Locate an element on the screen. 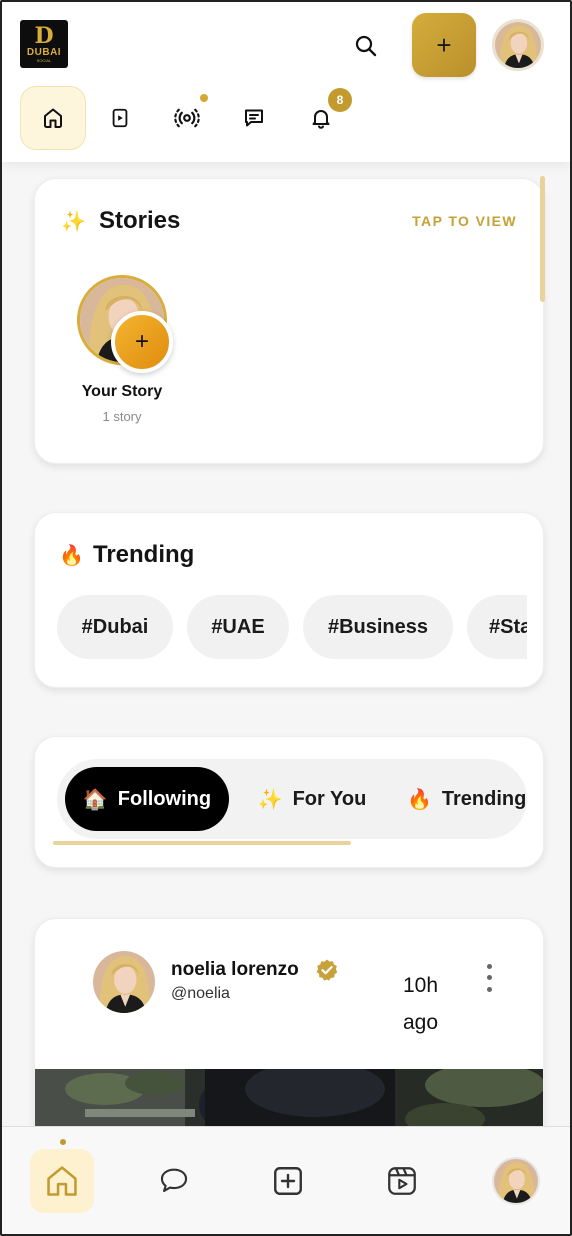 Image resolution: width=572 pixels, height=1236 pixels. video-icon is located at coordinates (120, 118).